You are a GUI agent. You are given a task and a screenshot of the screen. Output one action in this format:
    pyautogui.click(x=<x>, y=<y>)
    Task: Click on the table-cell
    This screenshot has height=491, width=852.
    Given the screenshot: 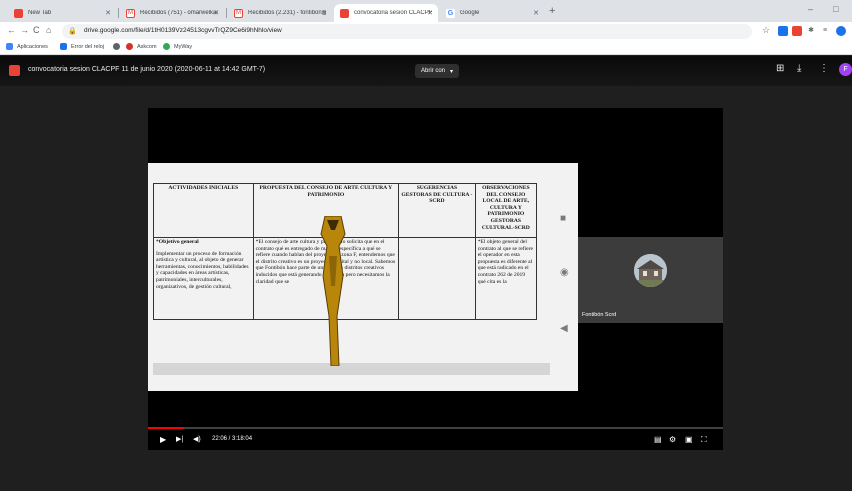 What is the action you would take?
    pyautogui.click(x=437, y=278)
    